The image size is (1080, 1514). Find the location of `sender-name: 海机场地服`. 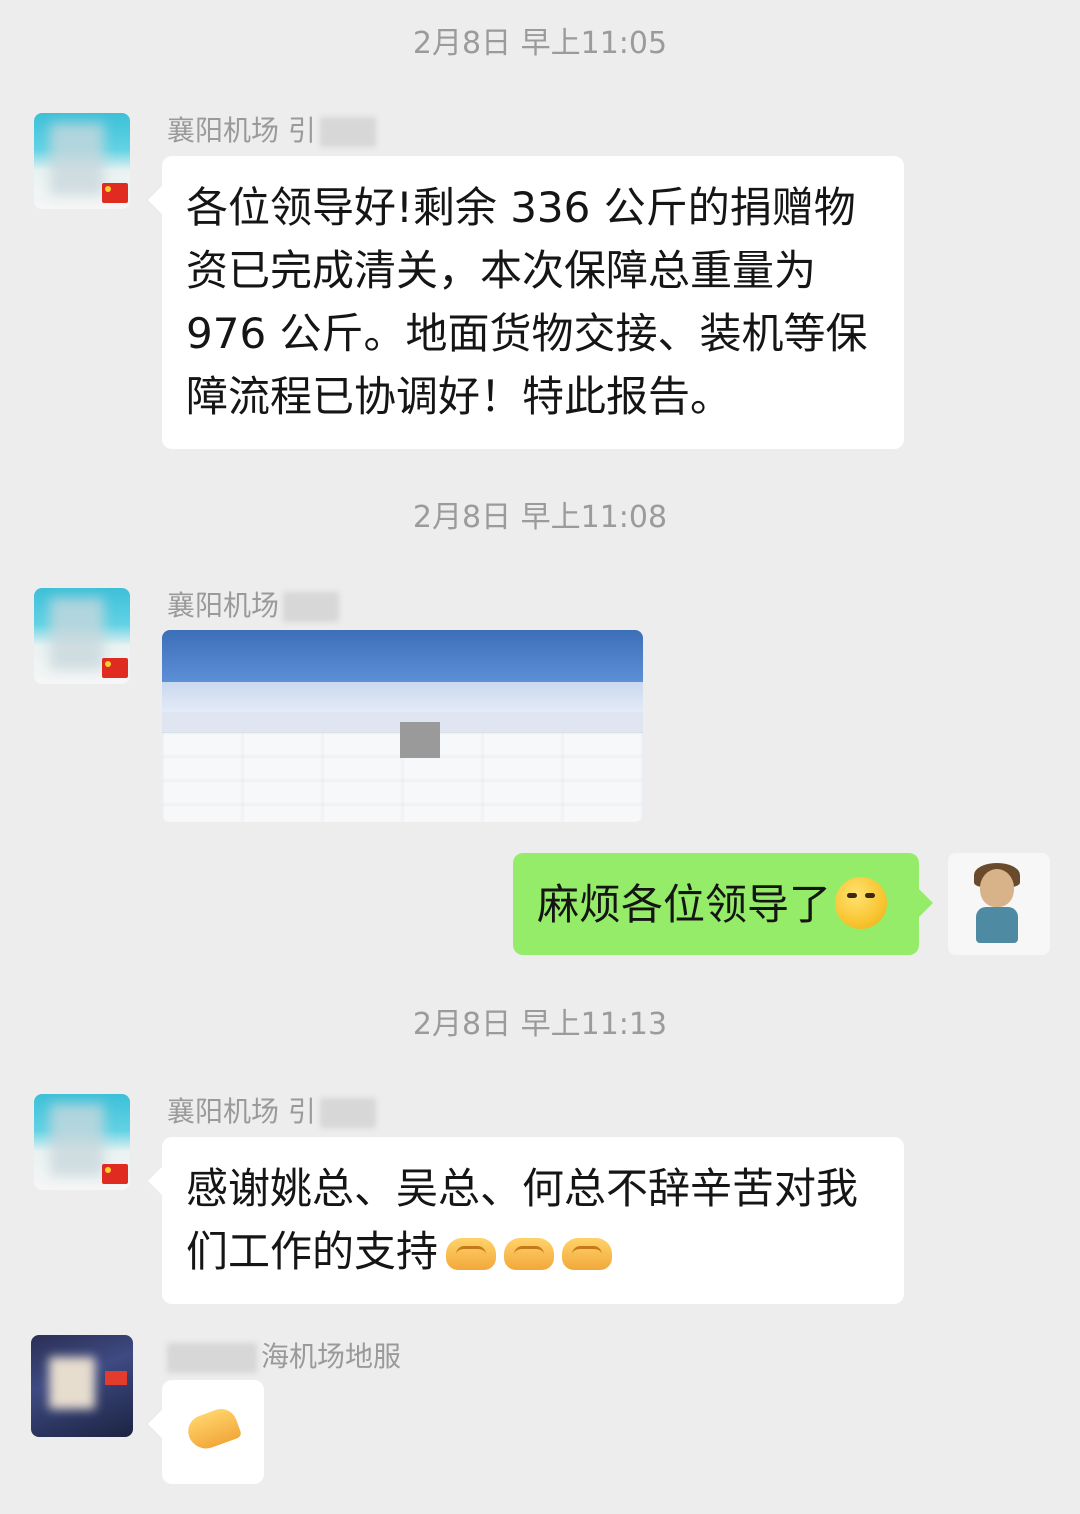

sender-name: 海机场地服 is located at coordinates (284, 1357).